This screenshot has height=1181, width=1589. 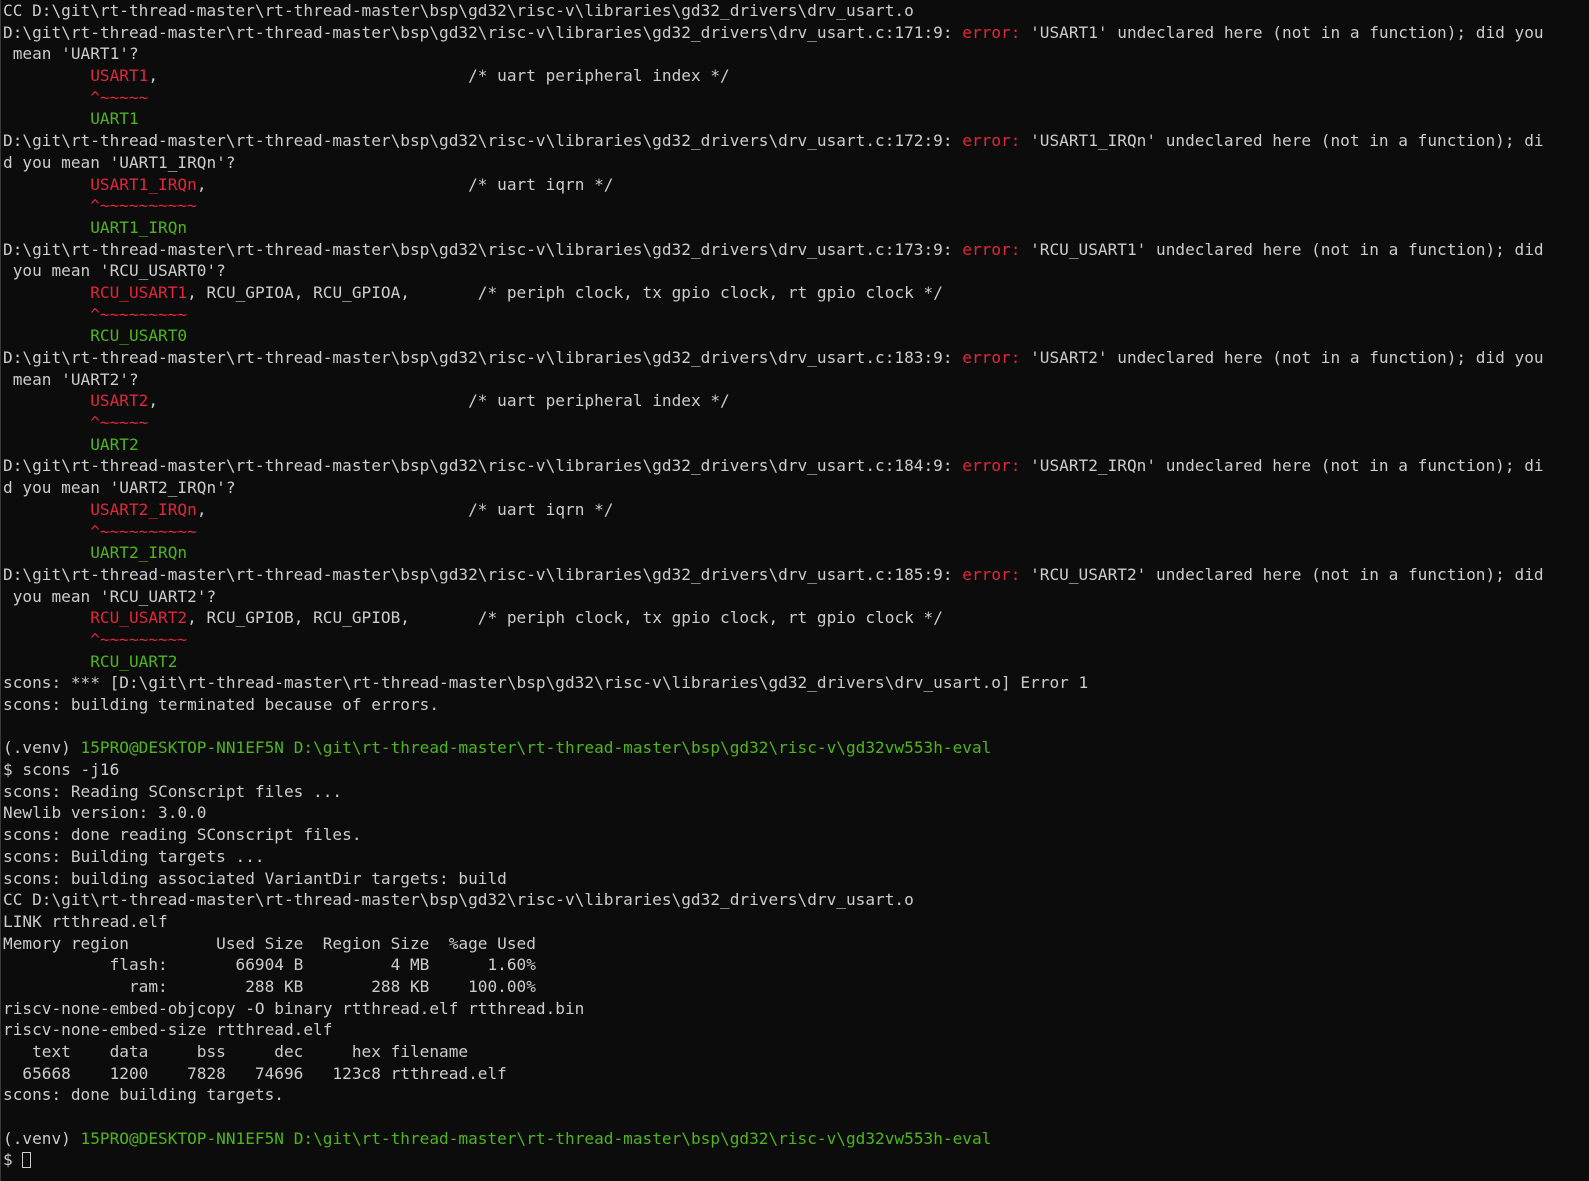 What do you see at coordinates (71, 54) in the screenshot?
I see `output-text: mean 'UART1'?` at bounding box center [71, 54].